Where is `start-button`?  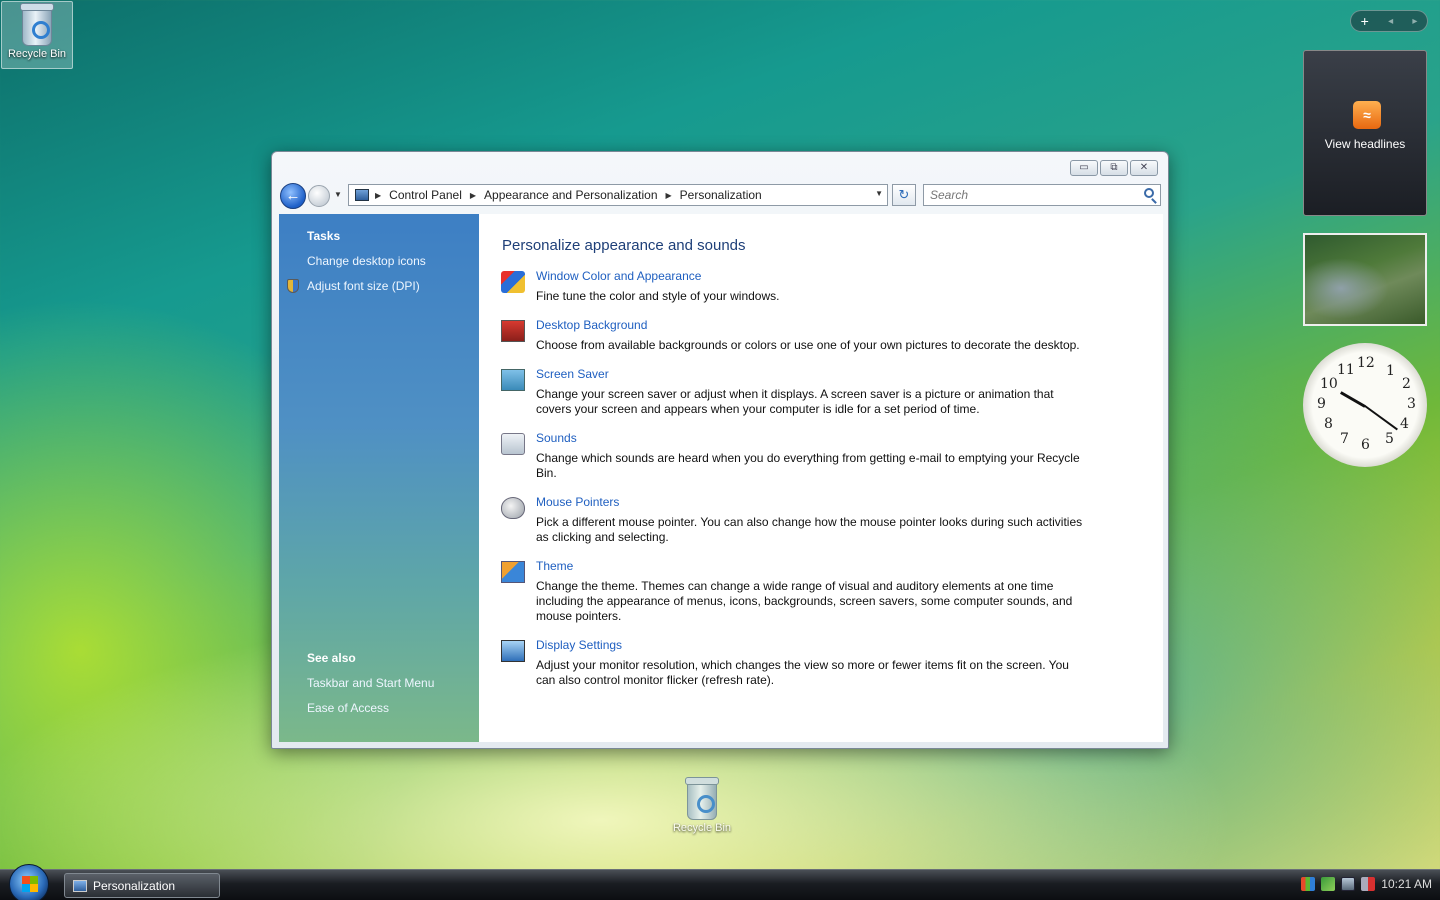
start-button is located at coordinates (29, 882).